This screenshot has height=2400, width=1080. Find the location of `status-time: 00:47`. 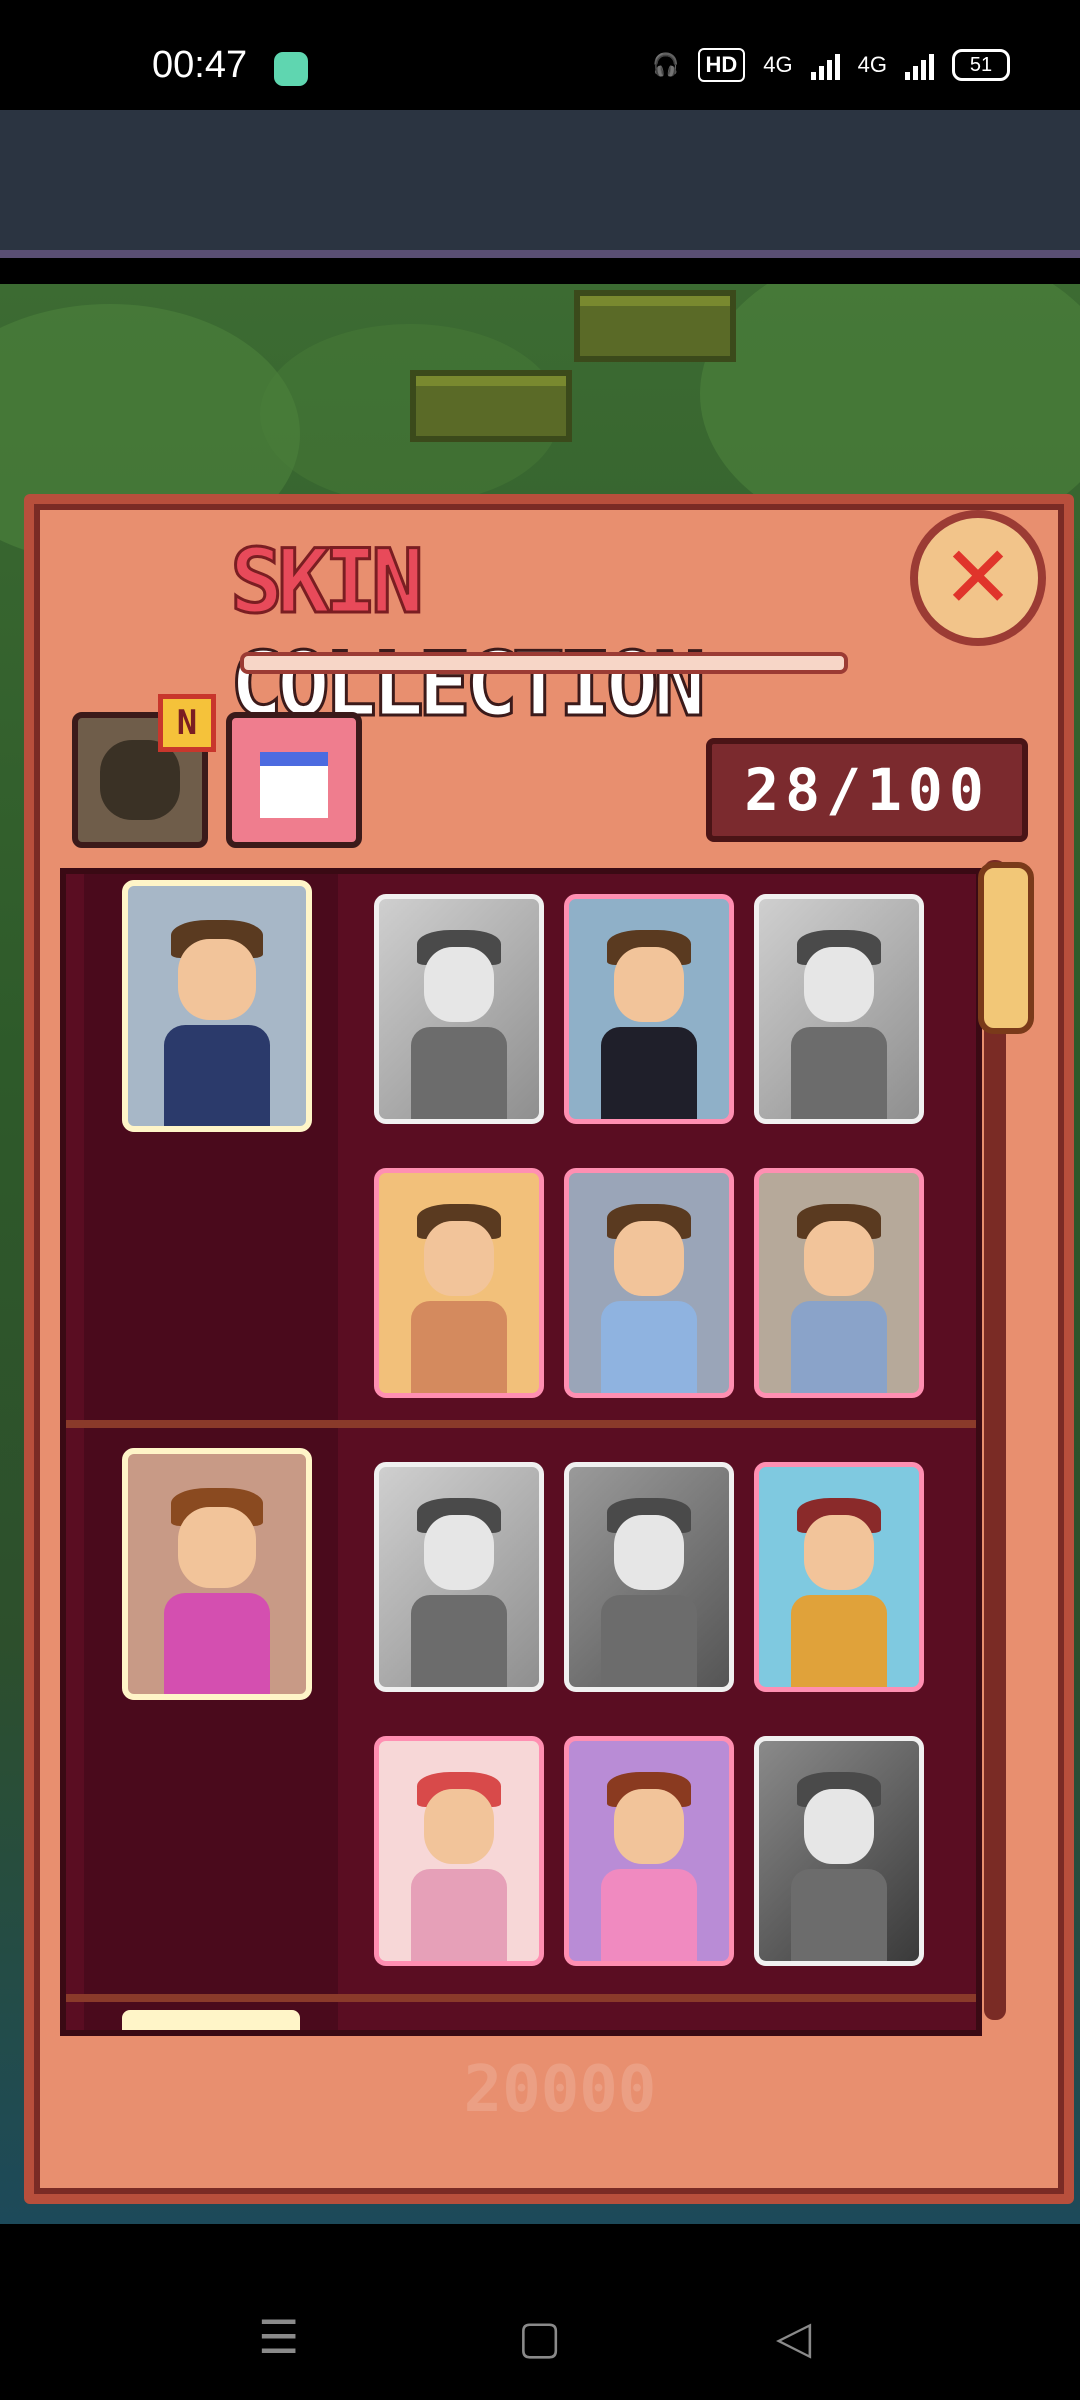

status-time: 00:47 is located at coordinates (200, 65).